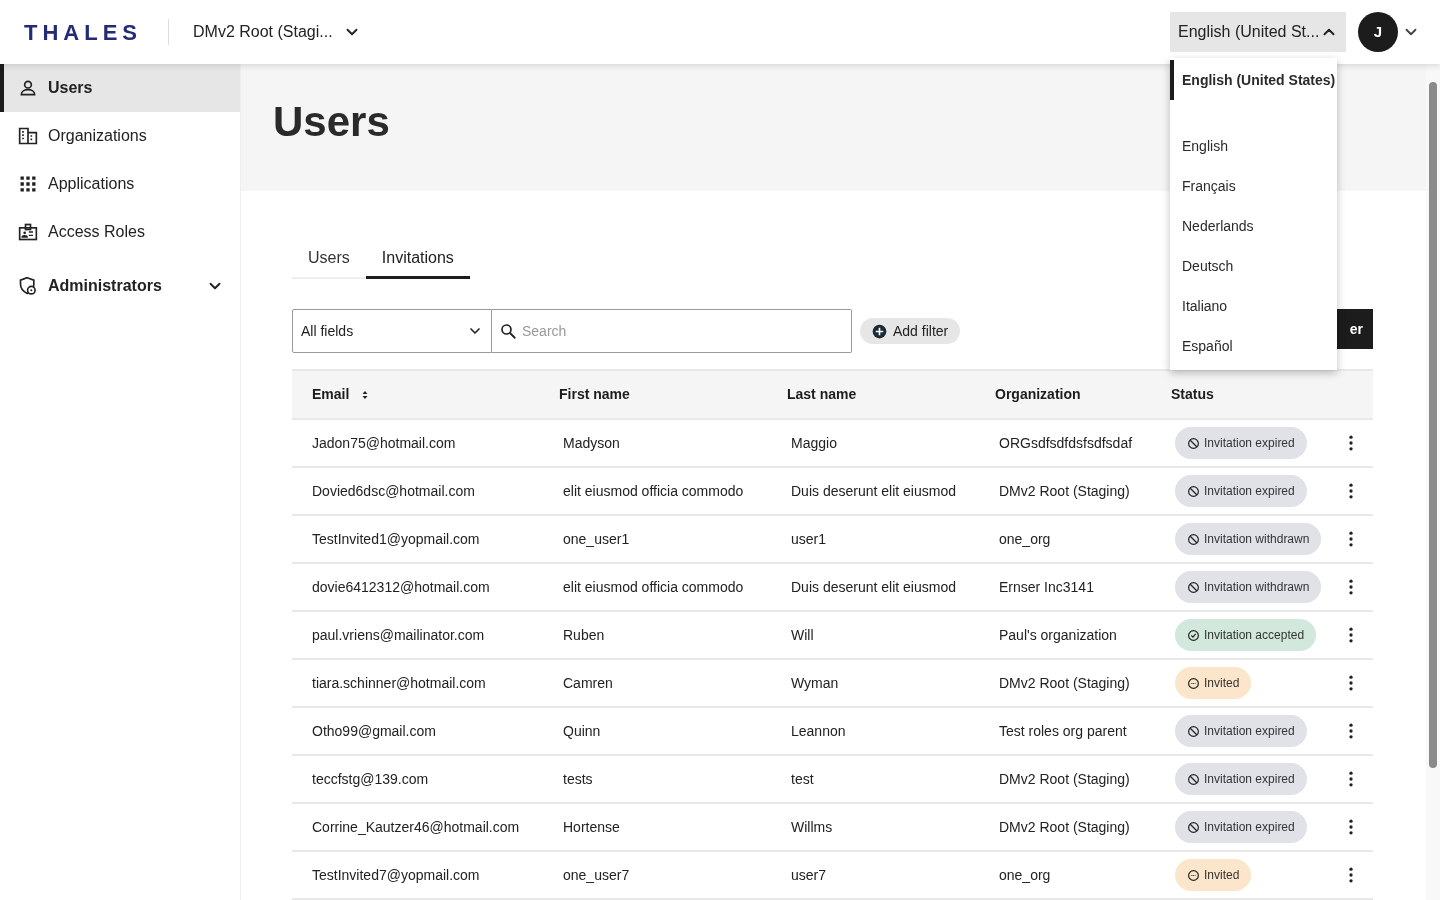  What do you see at coordinates (815, 682) in the screenshot?
I see `table-cell: Wyman` at bounding box center [815, 682].